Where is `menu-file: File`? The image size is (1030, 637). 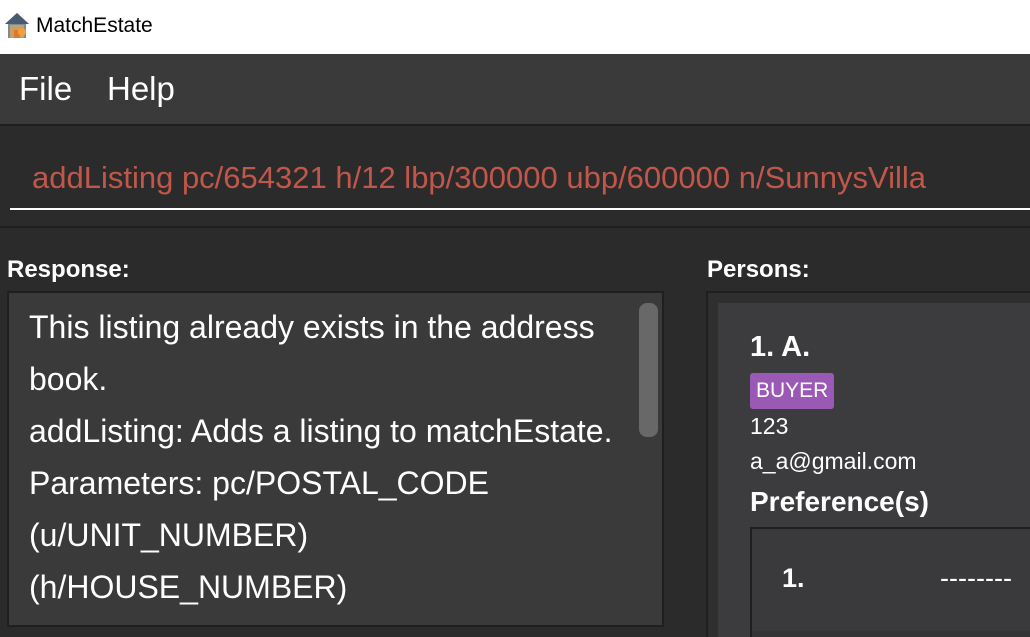
menu-file: File is located at coordinates (45, 89).